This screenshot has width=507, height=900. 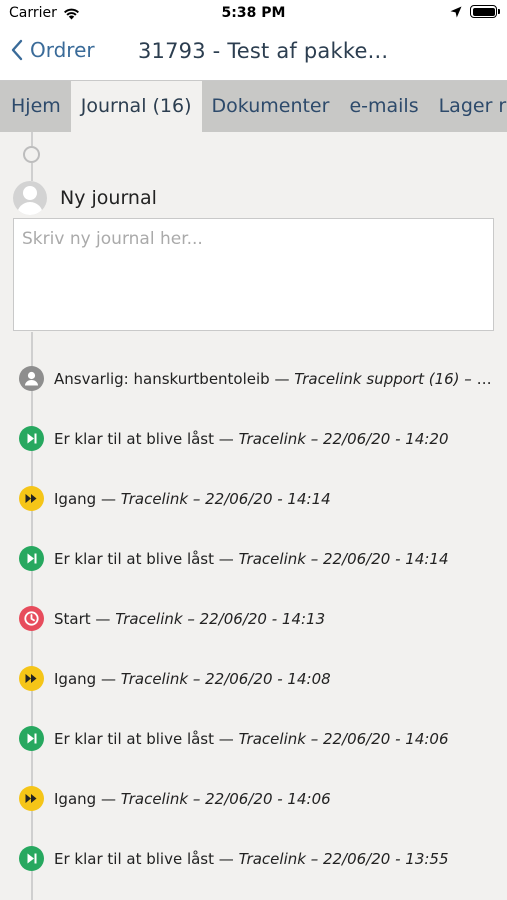 I want to click on new-journal-header: Ny journal, so click(x=85, y=198).